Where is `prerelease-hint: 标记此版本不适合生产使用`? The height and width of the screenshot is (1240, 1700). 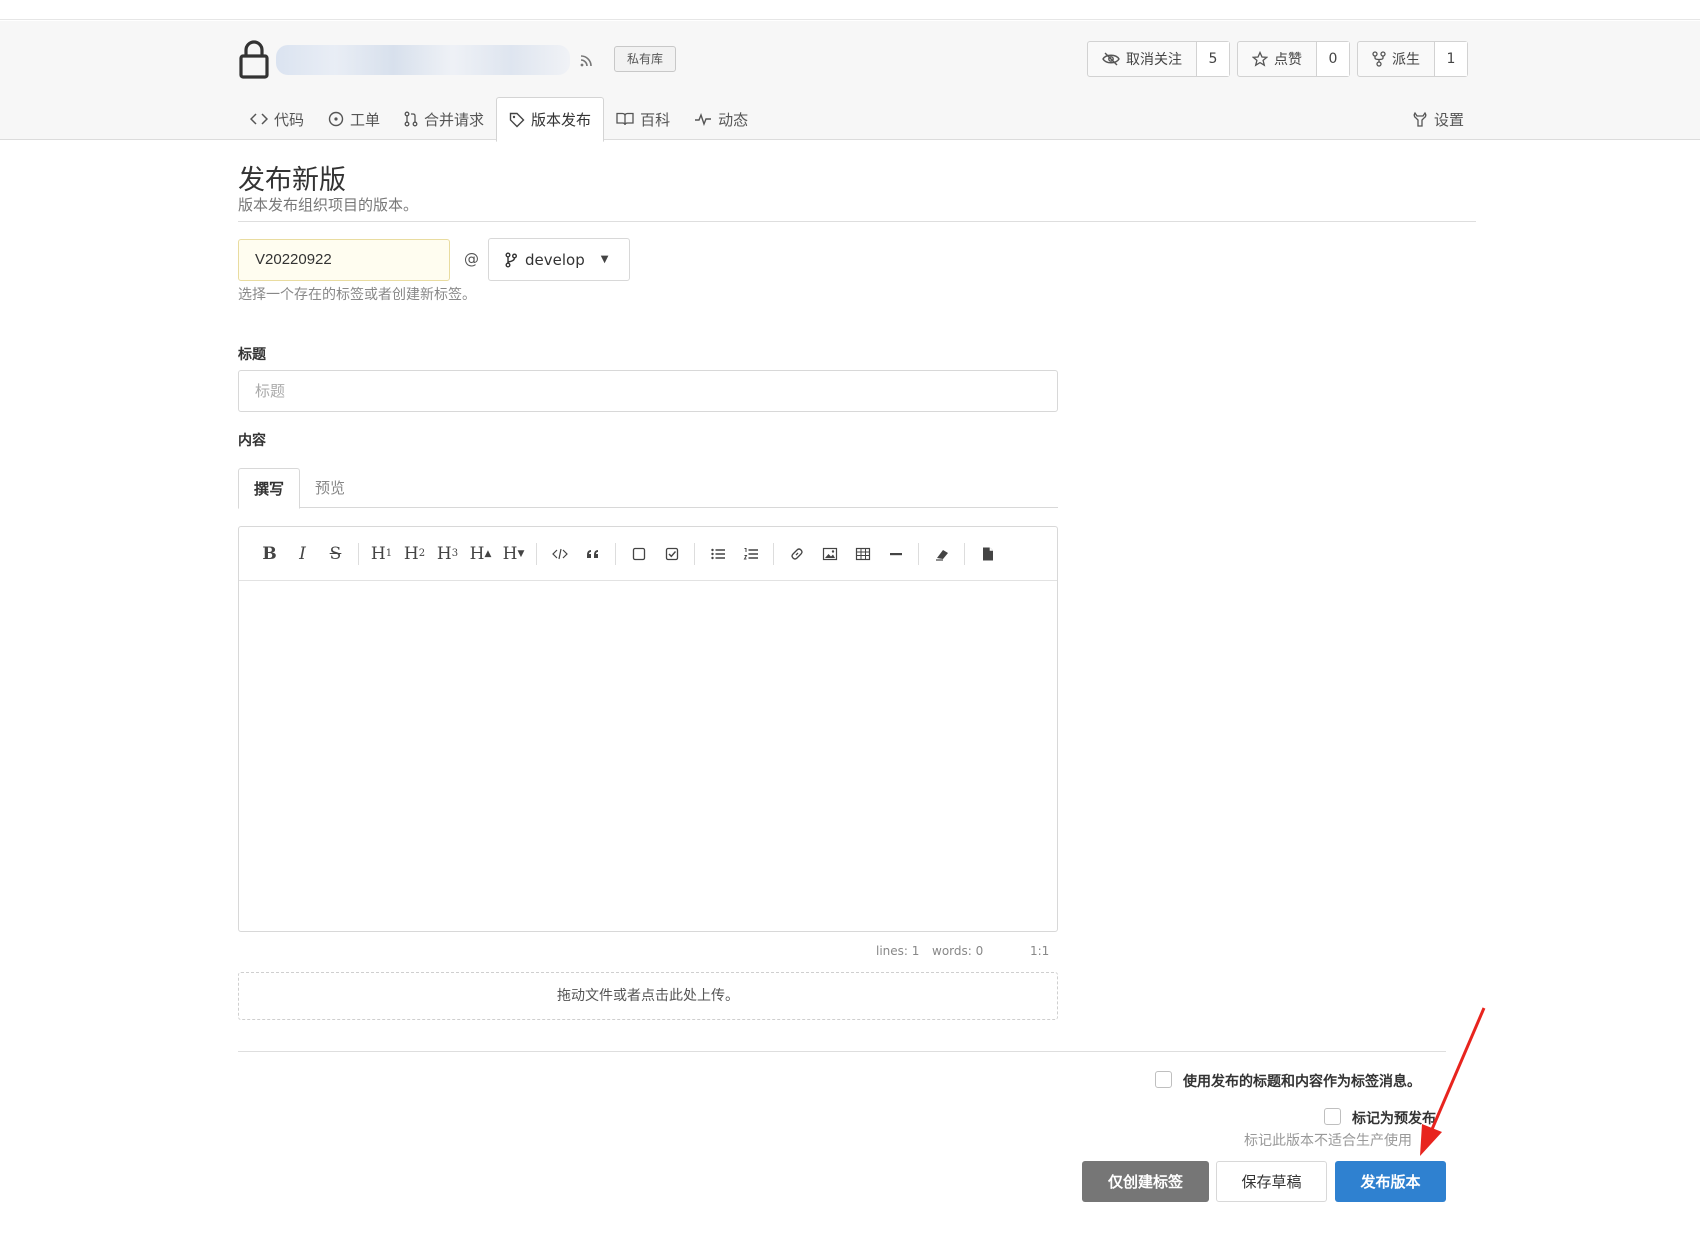
prerelease-hint: 标记此版本不适合生产使用 is located at coordinates (1328, 1141).